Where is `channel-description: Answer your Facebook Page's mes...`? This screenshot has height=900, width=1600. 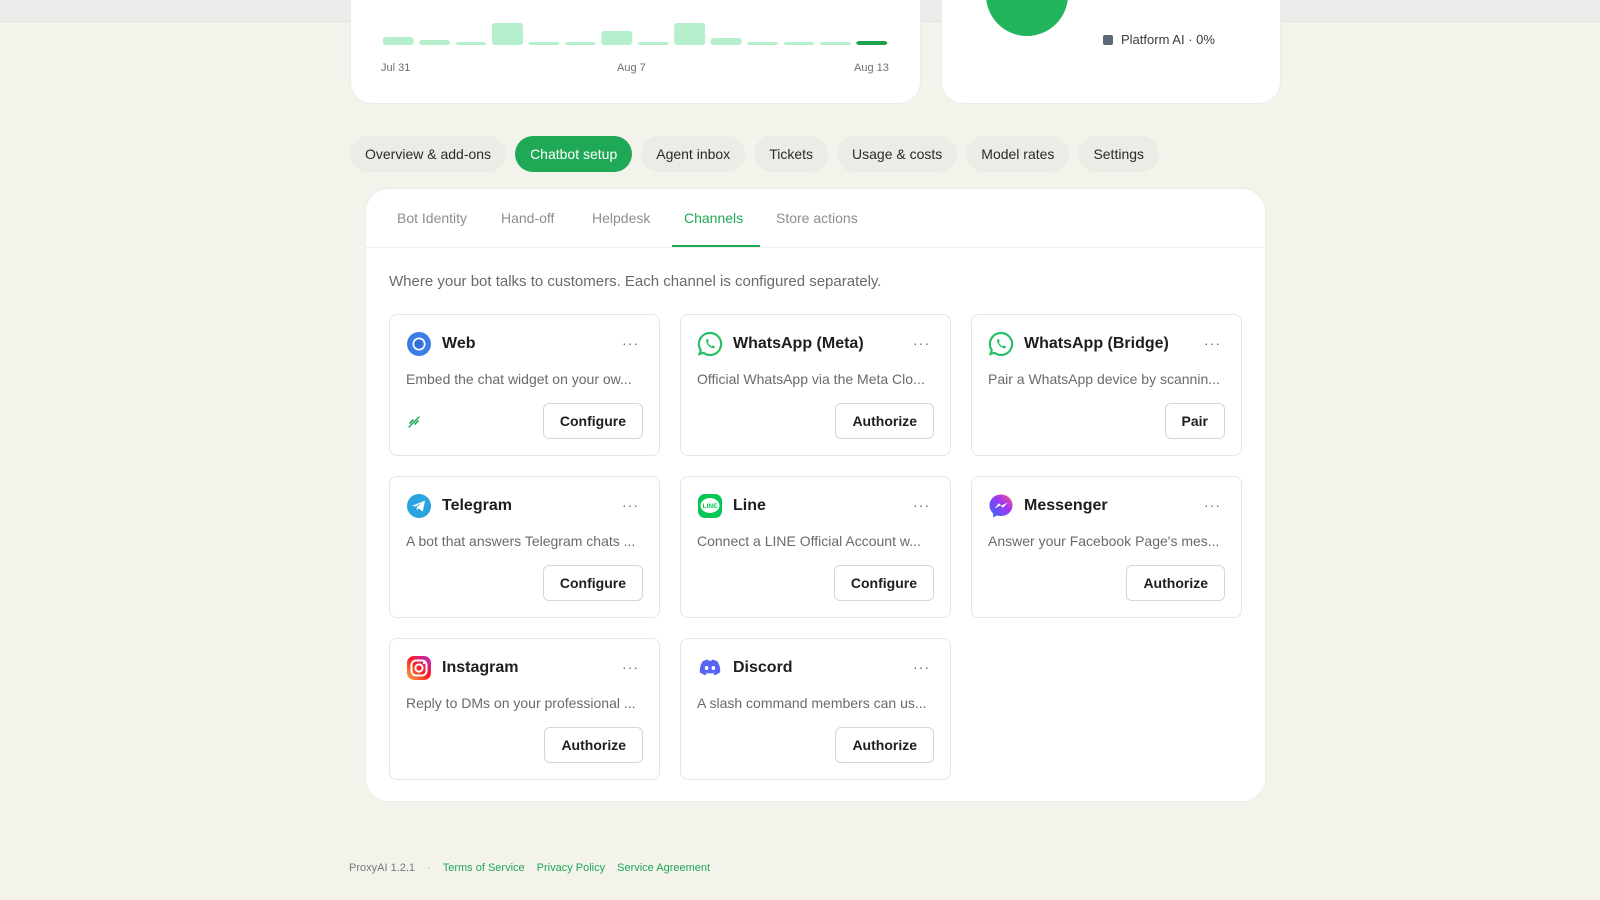 channel-description: Answer your Facebook Page's mes... is located at coordinates (1104, 541).